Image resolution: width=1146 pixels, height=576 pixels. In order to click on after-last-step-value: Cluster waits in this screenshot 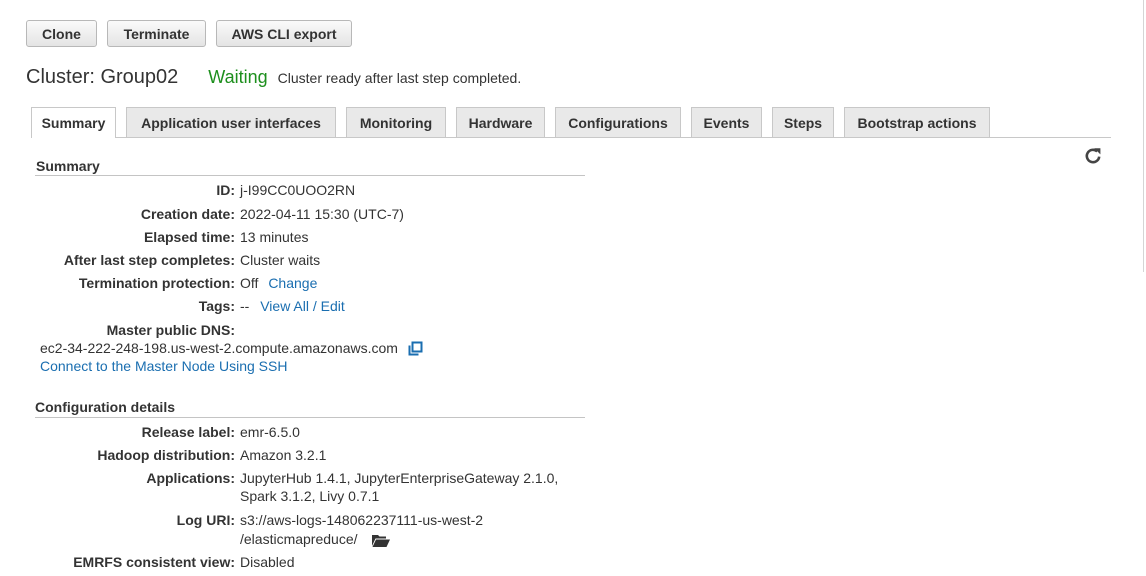, I will do `click(280, 260)`.